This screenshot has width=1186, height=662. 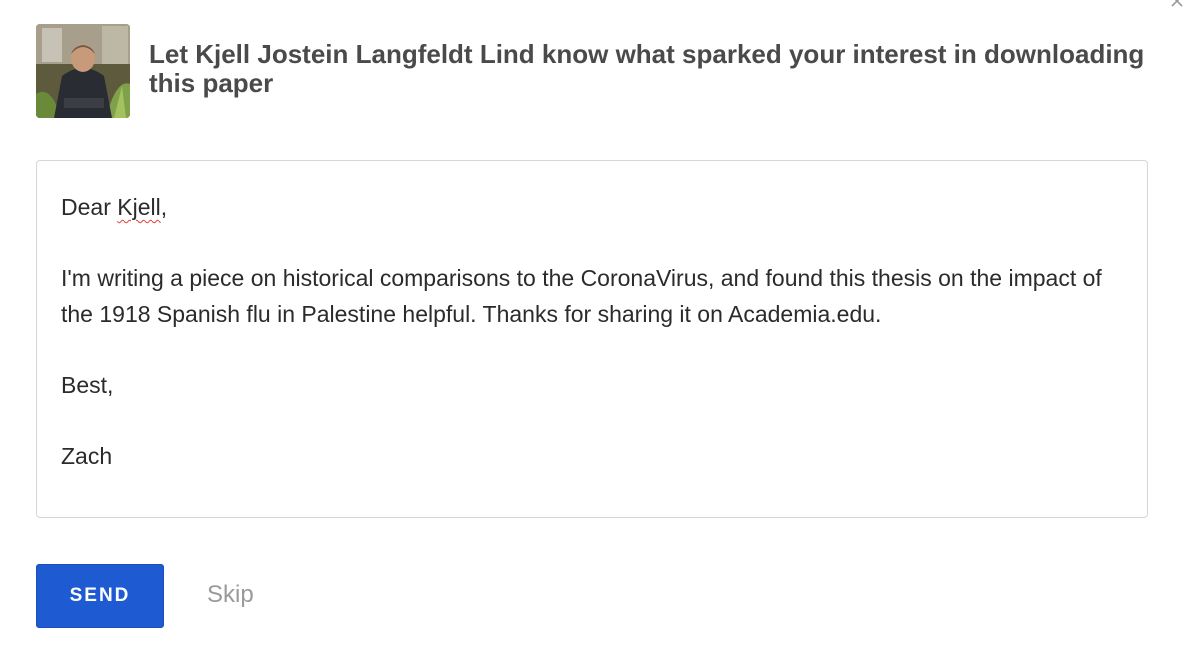 What do you see at coordinates (1177, 4) in the screenshot?
I see `close-icon` at bounding box center [1177, 4].